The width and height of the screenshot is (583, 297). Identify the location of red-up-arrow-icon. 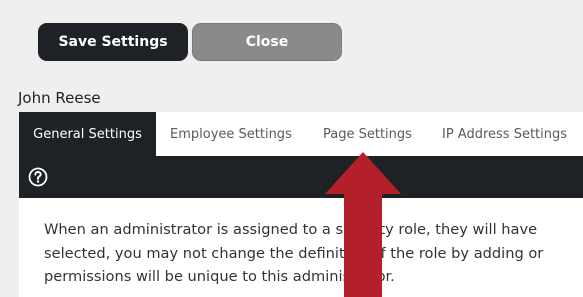
(363, 224).